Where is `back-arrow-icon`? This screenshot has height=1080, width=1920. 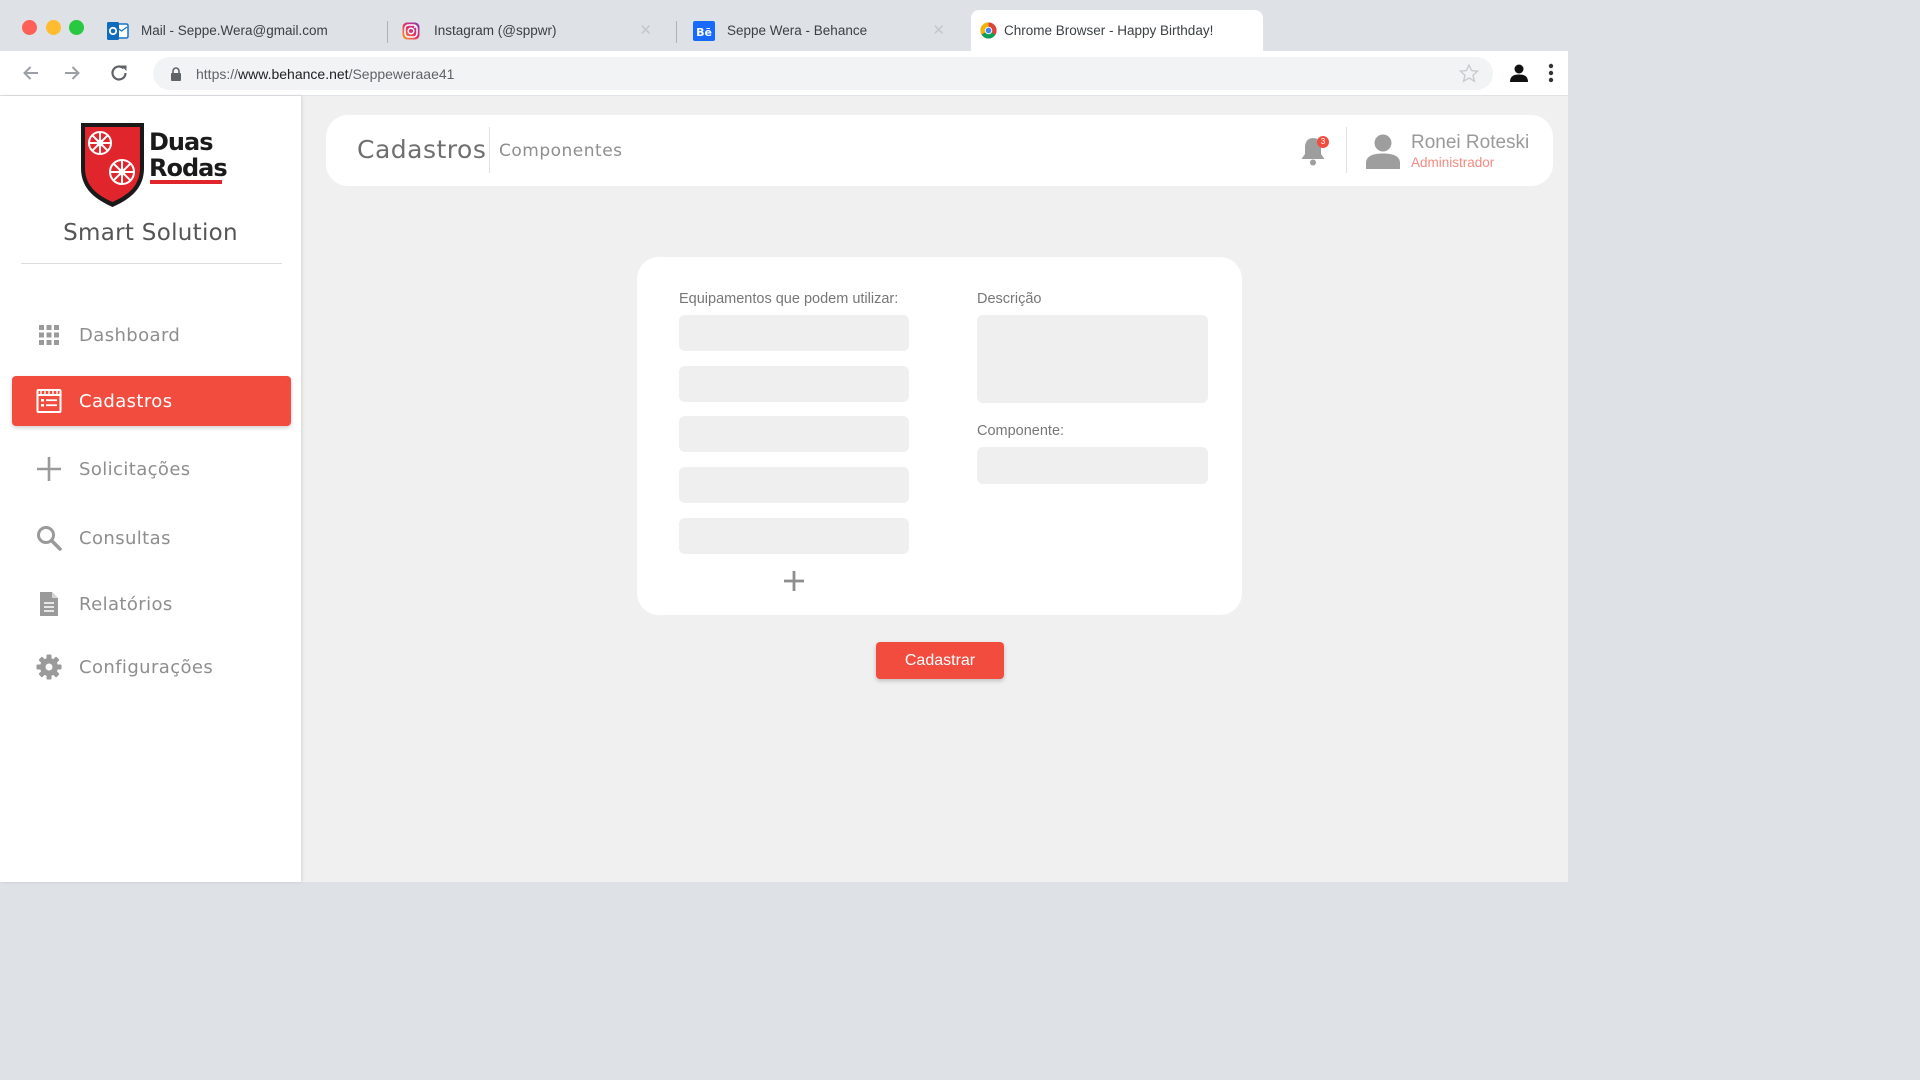
back-arrow-icon is located at coordinates (31, 73).